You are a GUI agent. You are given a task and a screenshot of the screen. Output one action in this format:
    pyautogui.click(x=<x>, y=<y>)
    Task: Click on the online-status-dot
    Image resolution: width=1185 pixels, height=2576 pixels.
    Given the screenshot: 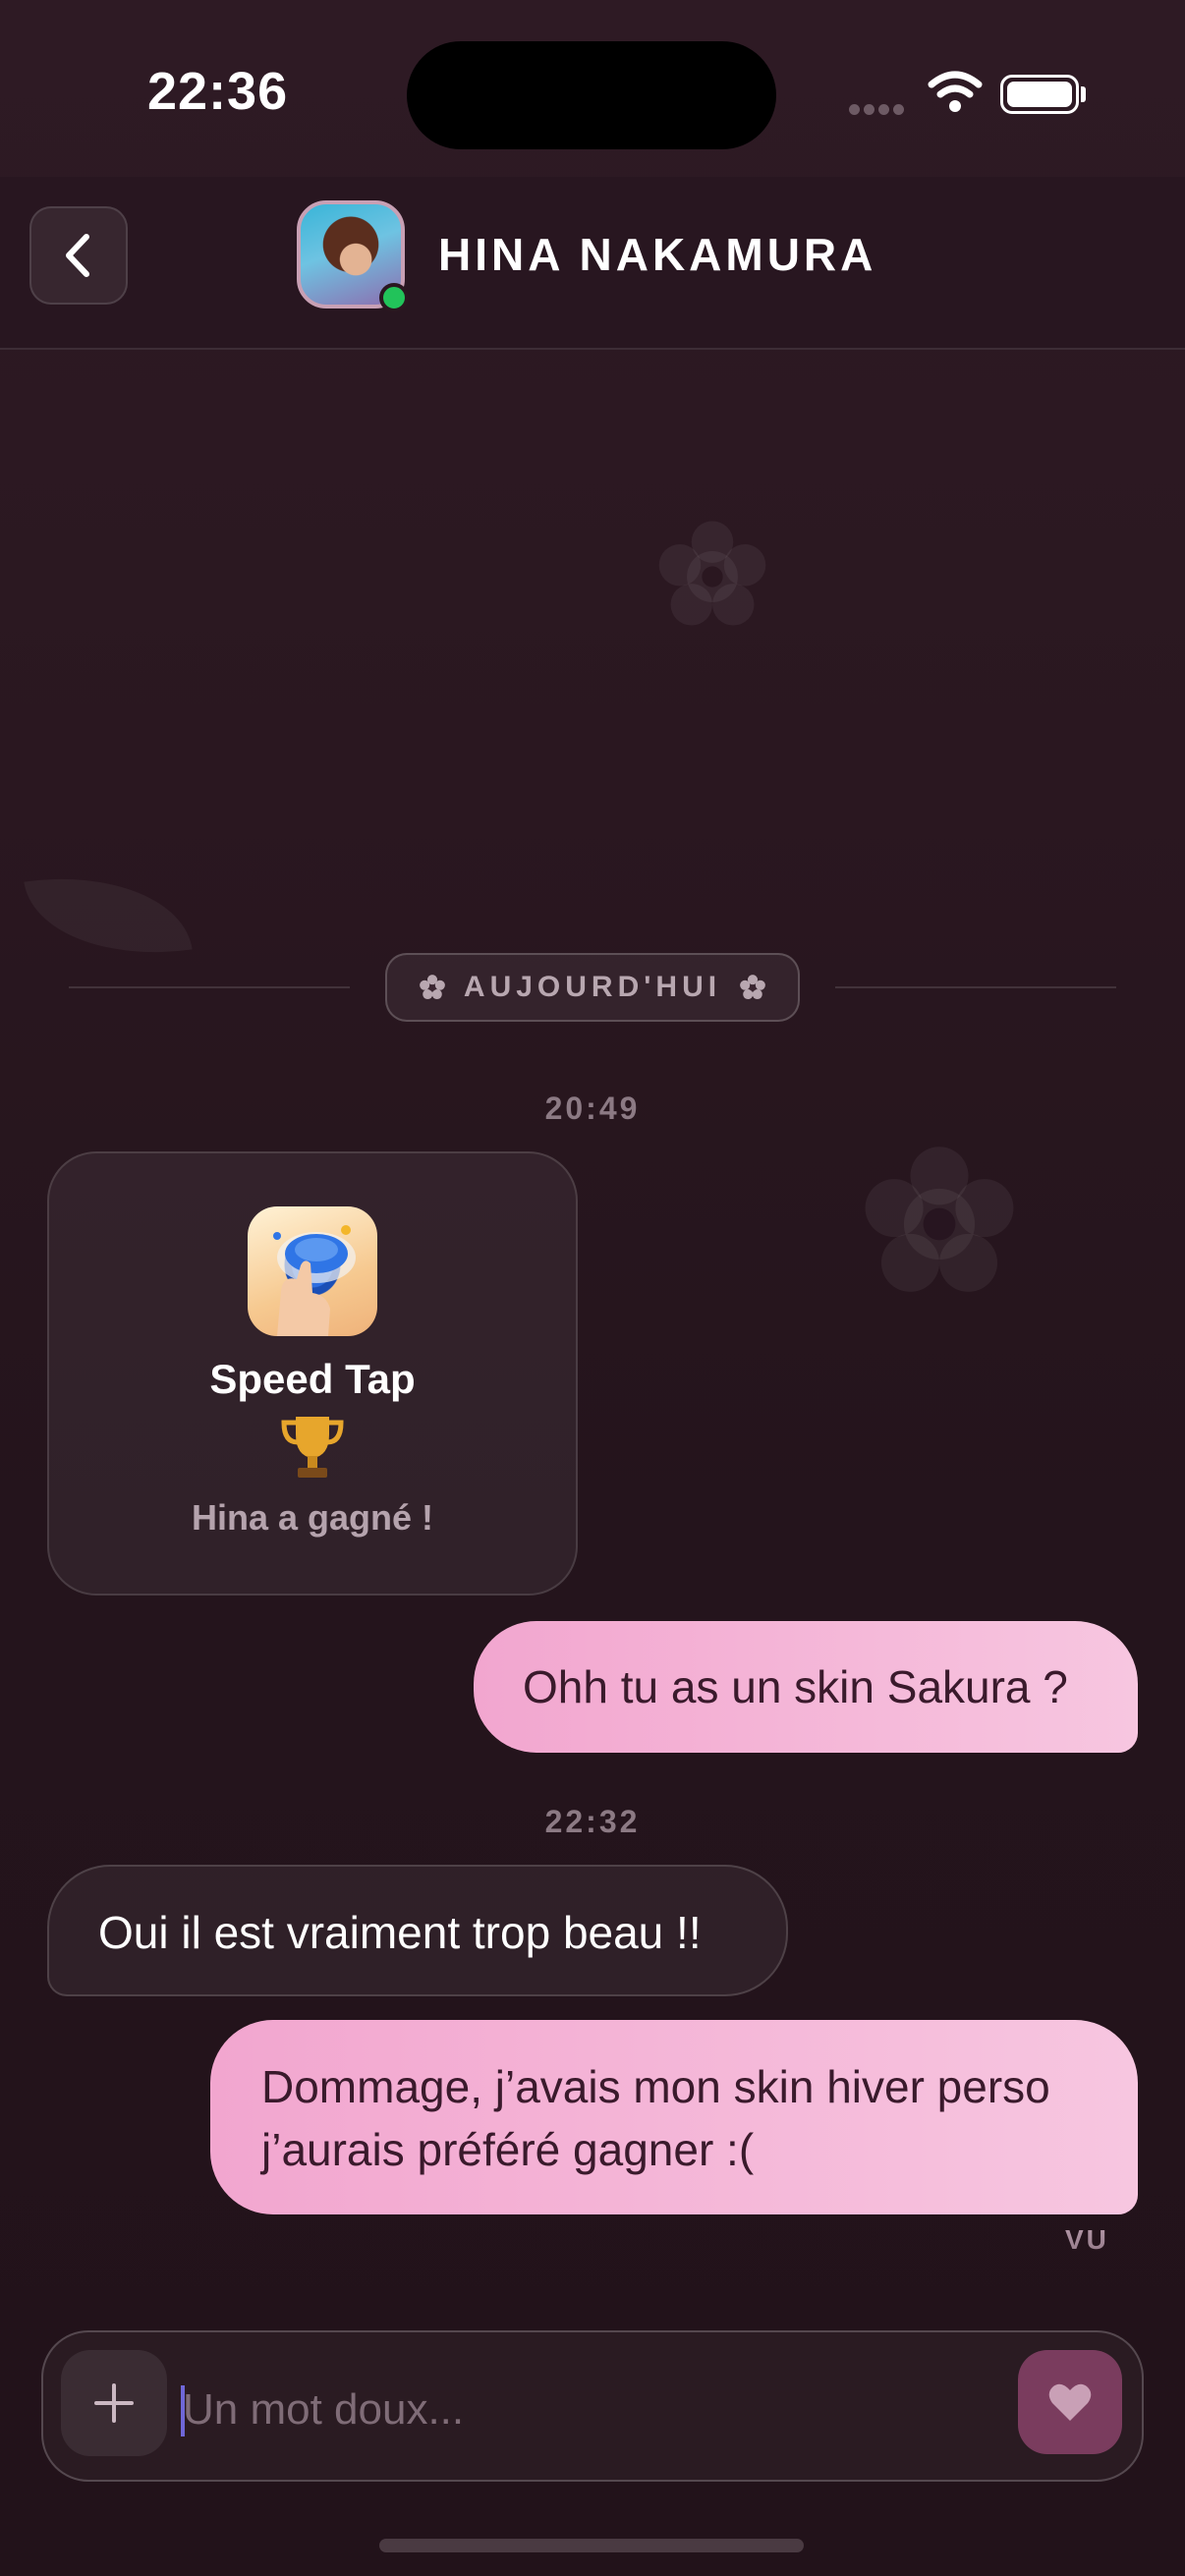 What is the action you would take?
    pyautogui.click(x=394, y=297)
    